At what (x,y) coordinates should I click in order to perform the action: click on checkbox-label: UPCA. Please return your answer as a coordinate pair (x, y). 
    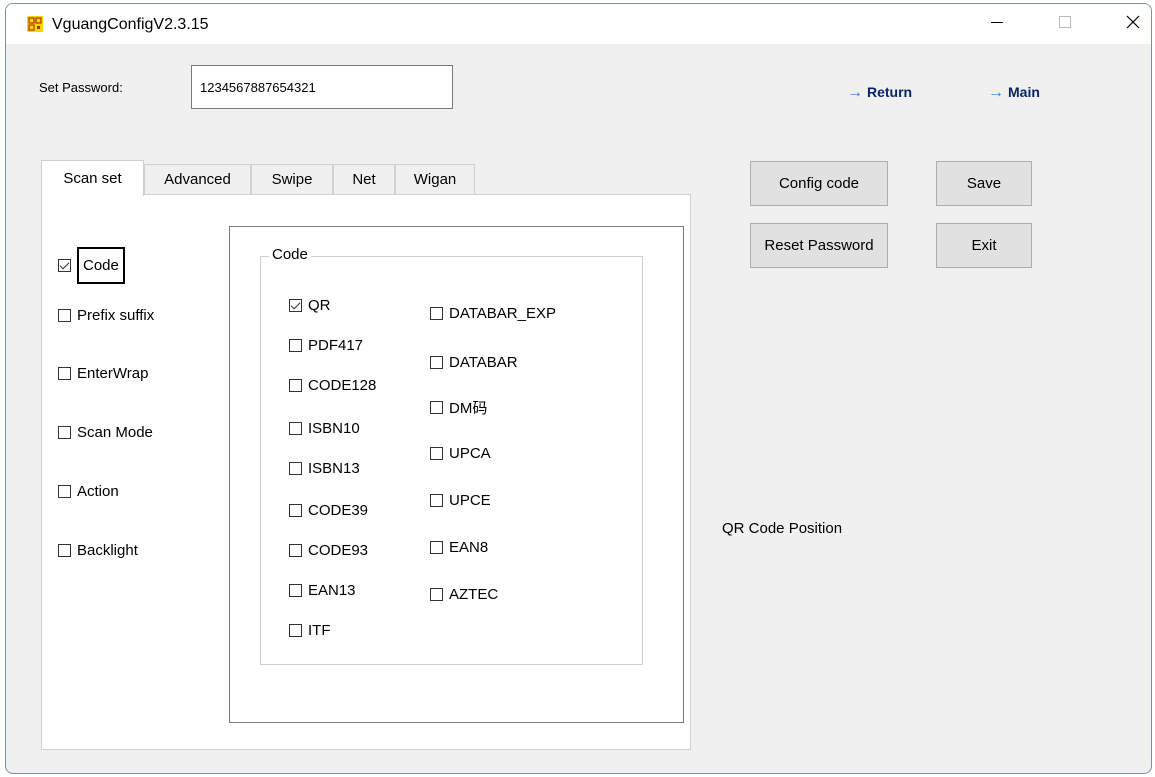
    Looking at the image, I should click on (470, 453).